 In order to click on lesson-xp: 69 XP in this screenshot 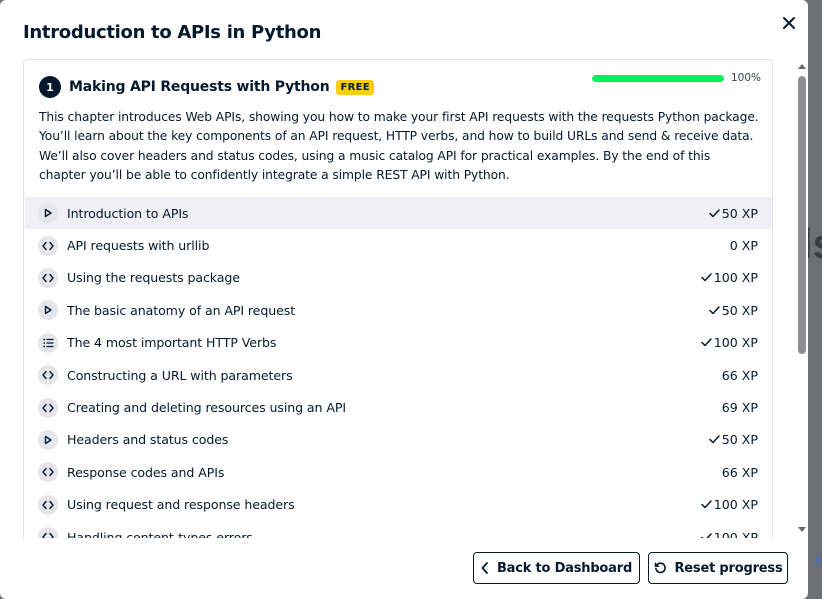, I will do `click(740, 407)`.